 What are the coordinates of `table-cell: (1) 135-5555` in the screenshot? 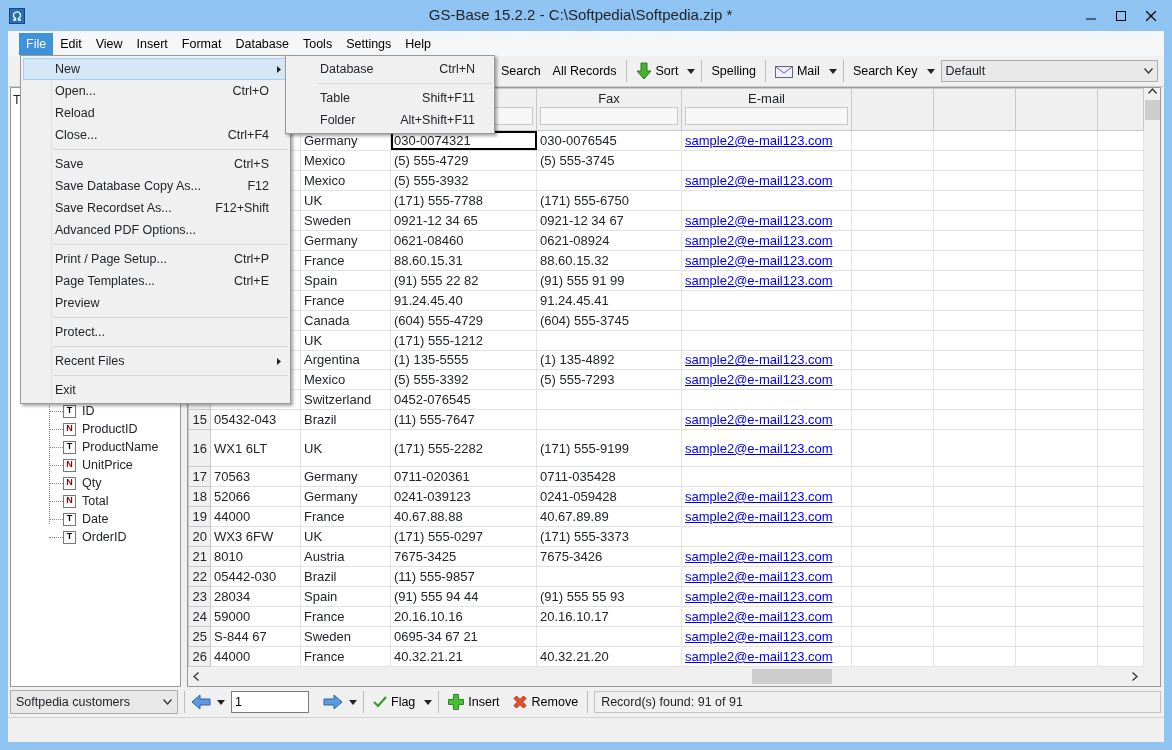 It's located at (463, 360).